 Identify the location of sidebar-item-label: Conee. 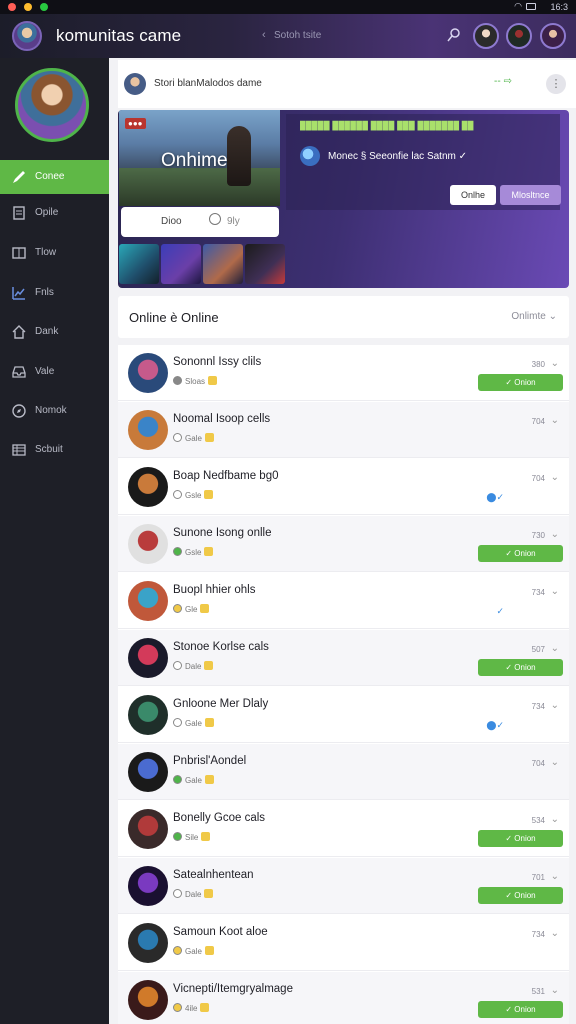
(50, 176).